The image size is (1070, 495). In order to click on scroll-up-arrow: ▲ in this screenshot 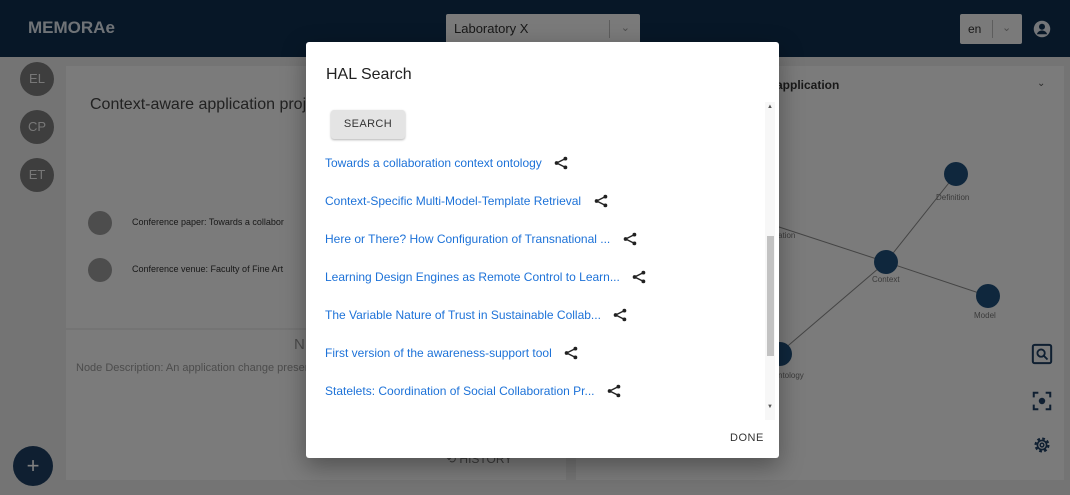, I will do `click(770, 107)`.